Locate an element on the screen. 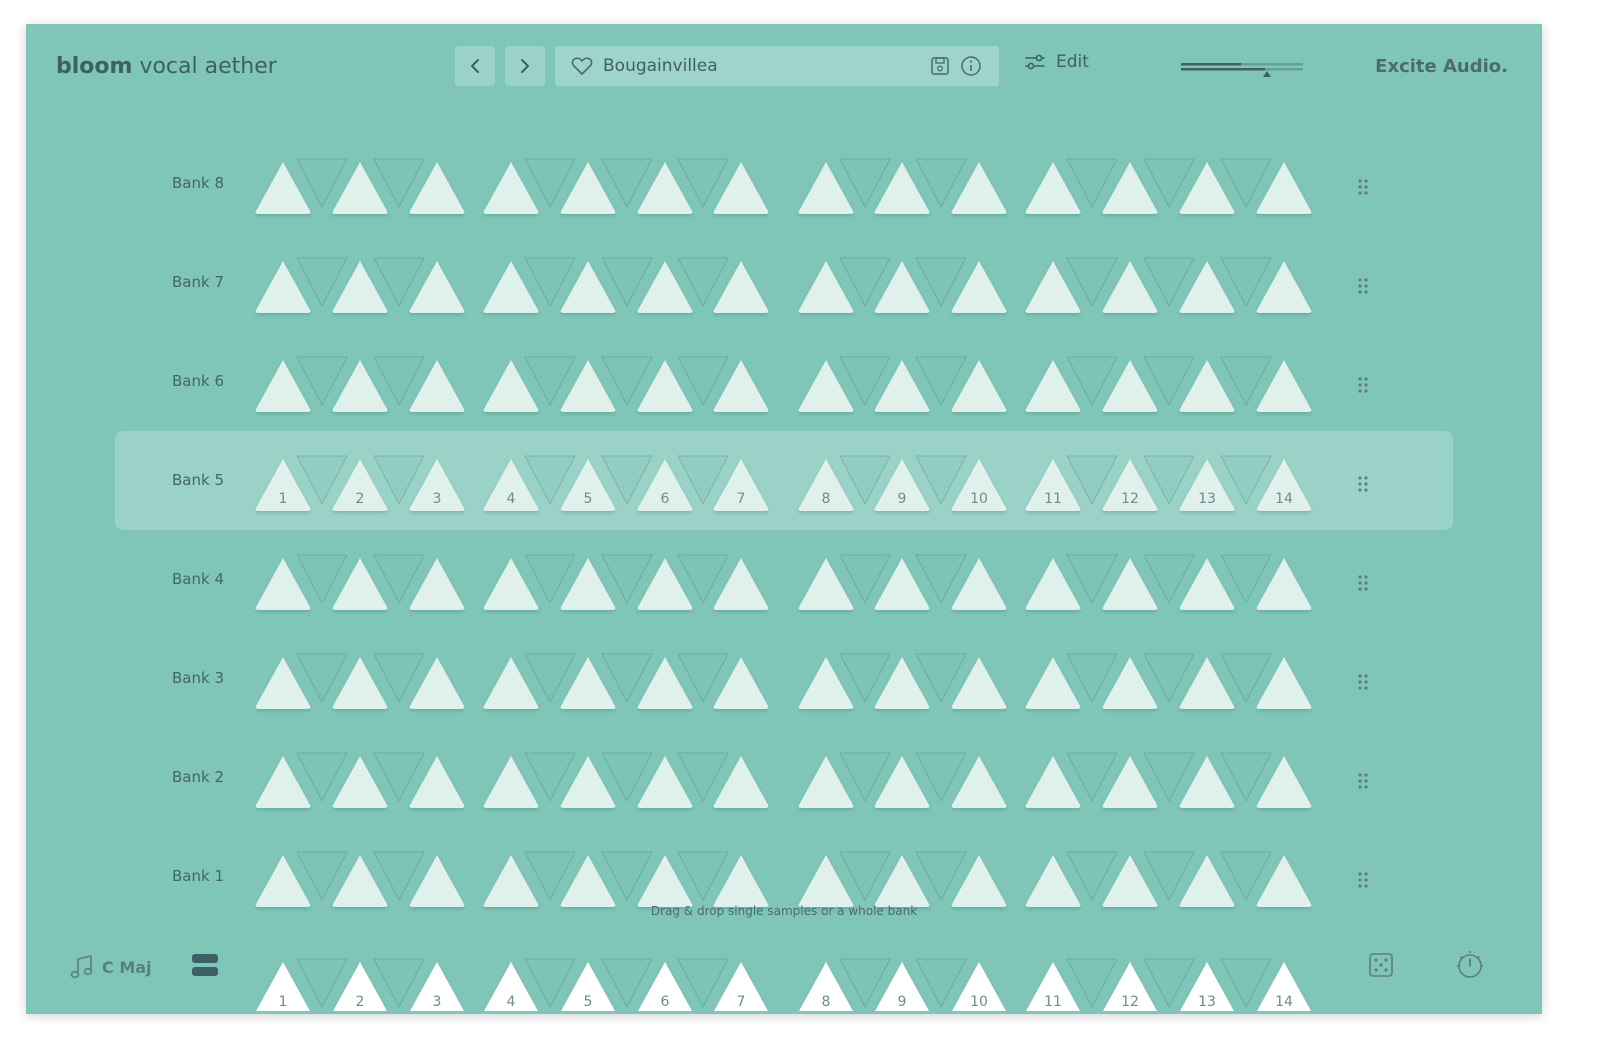  prev-preset-button is located at coordinates (475, 66).